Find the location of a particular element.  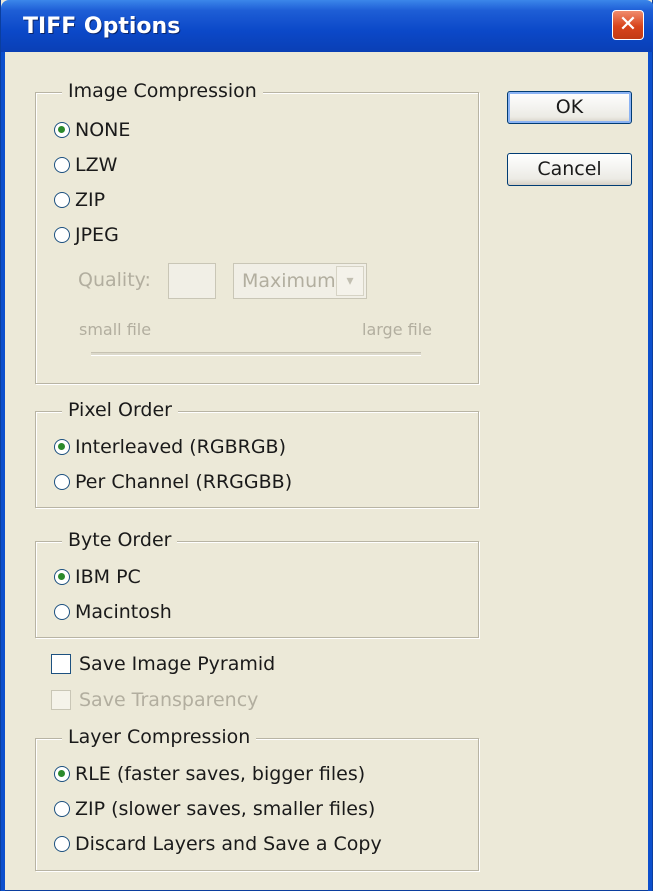

save-image-pyramid-label: Save Image Pyramid is located at coordinates (177, 664).